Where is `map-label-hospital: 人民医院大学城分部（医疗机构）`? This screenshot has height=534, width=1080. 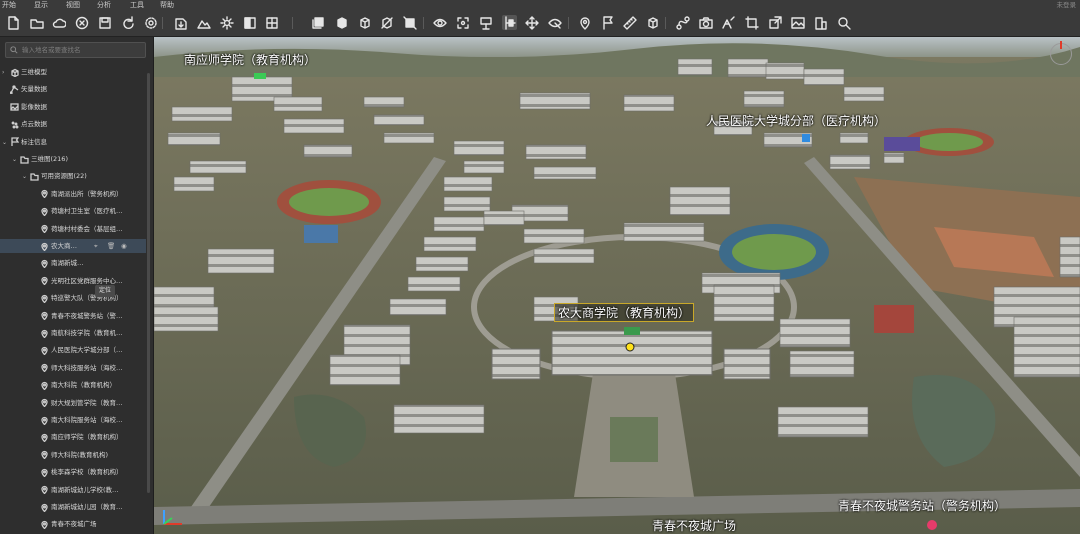 map-label-hospital: 人民医院大学城分部（医疗机构） is located at coordinates (796, 120).